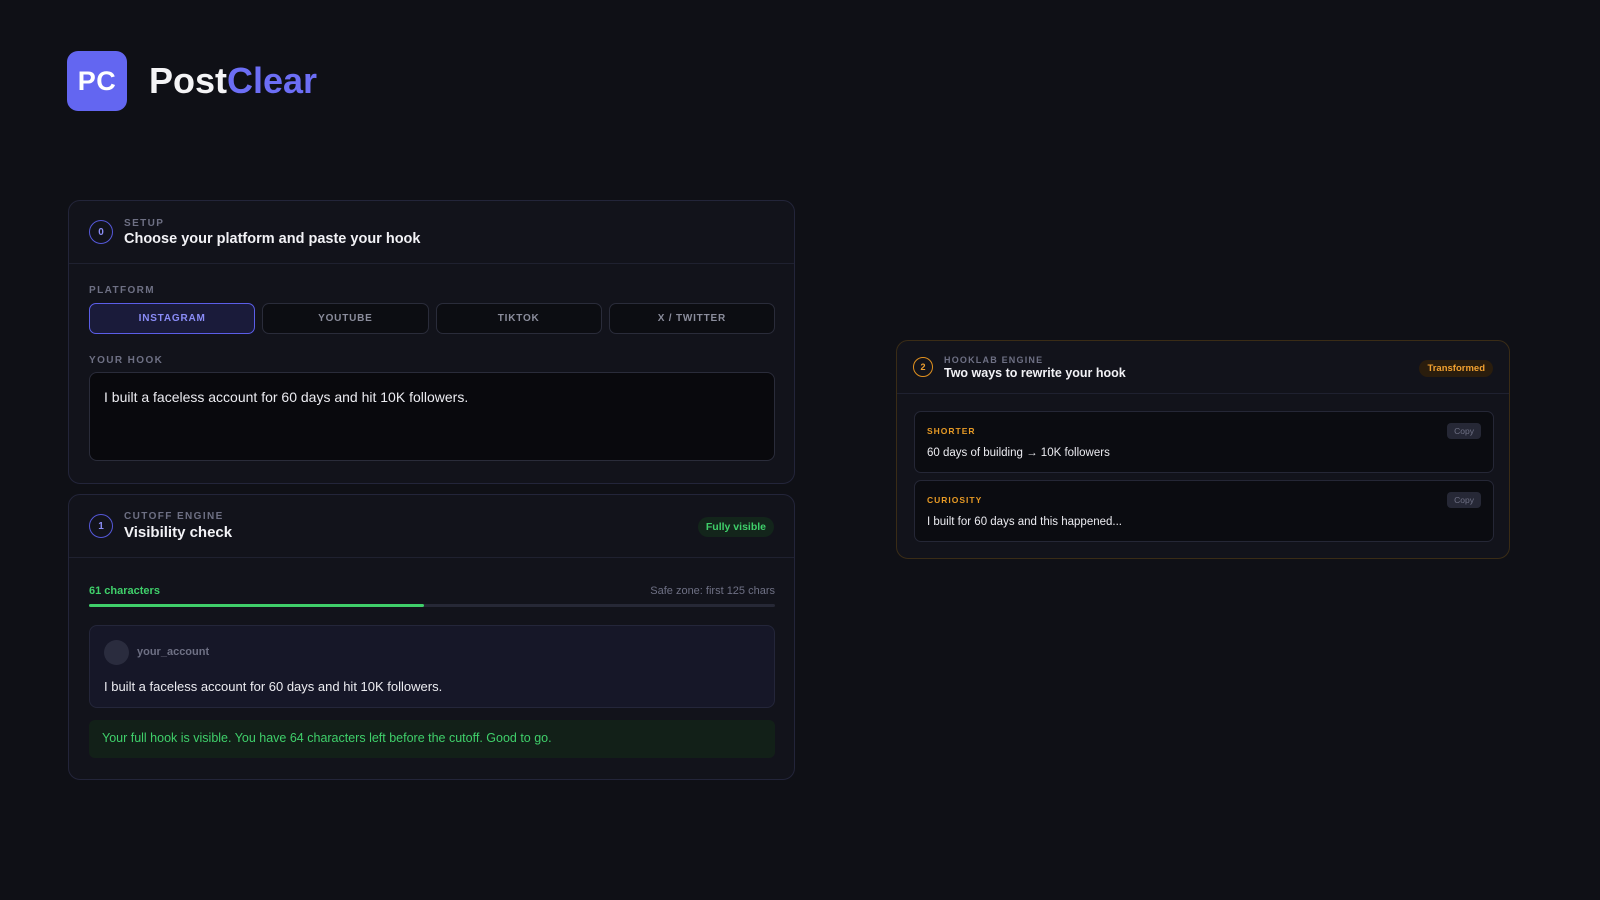  What do you see at coordinates (951, 431) in the screenshot?
I see `rewrite-label: SHORTER` at bounding box center [951, 431].